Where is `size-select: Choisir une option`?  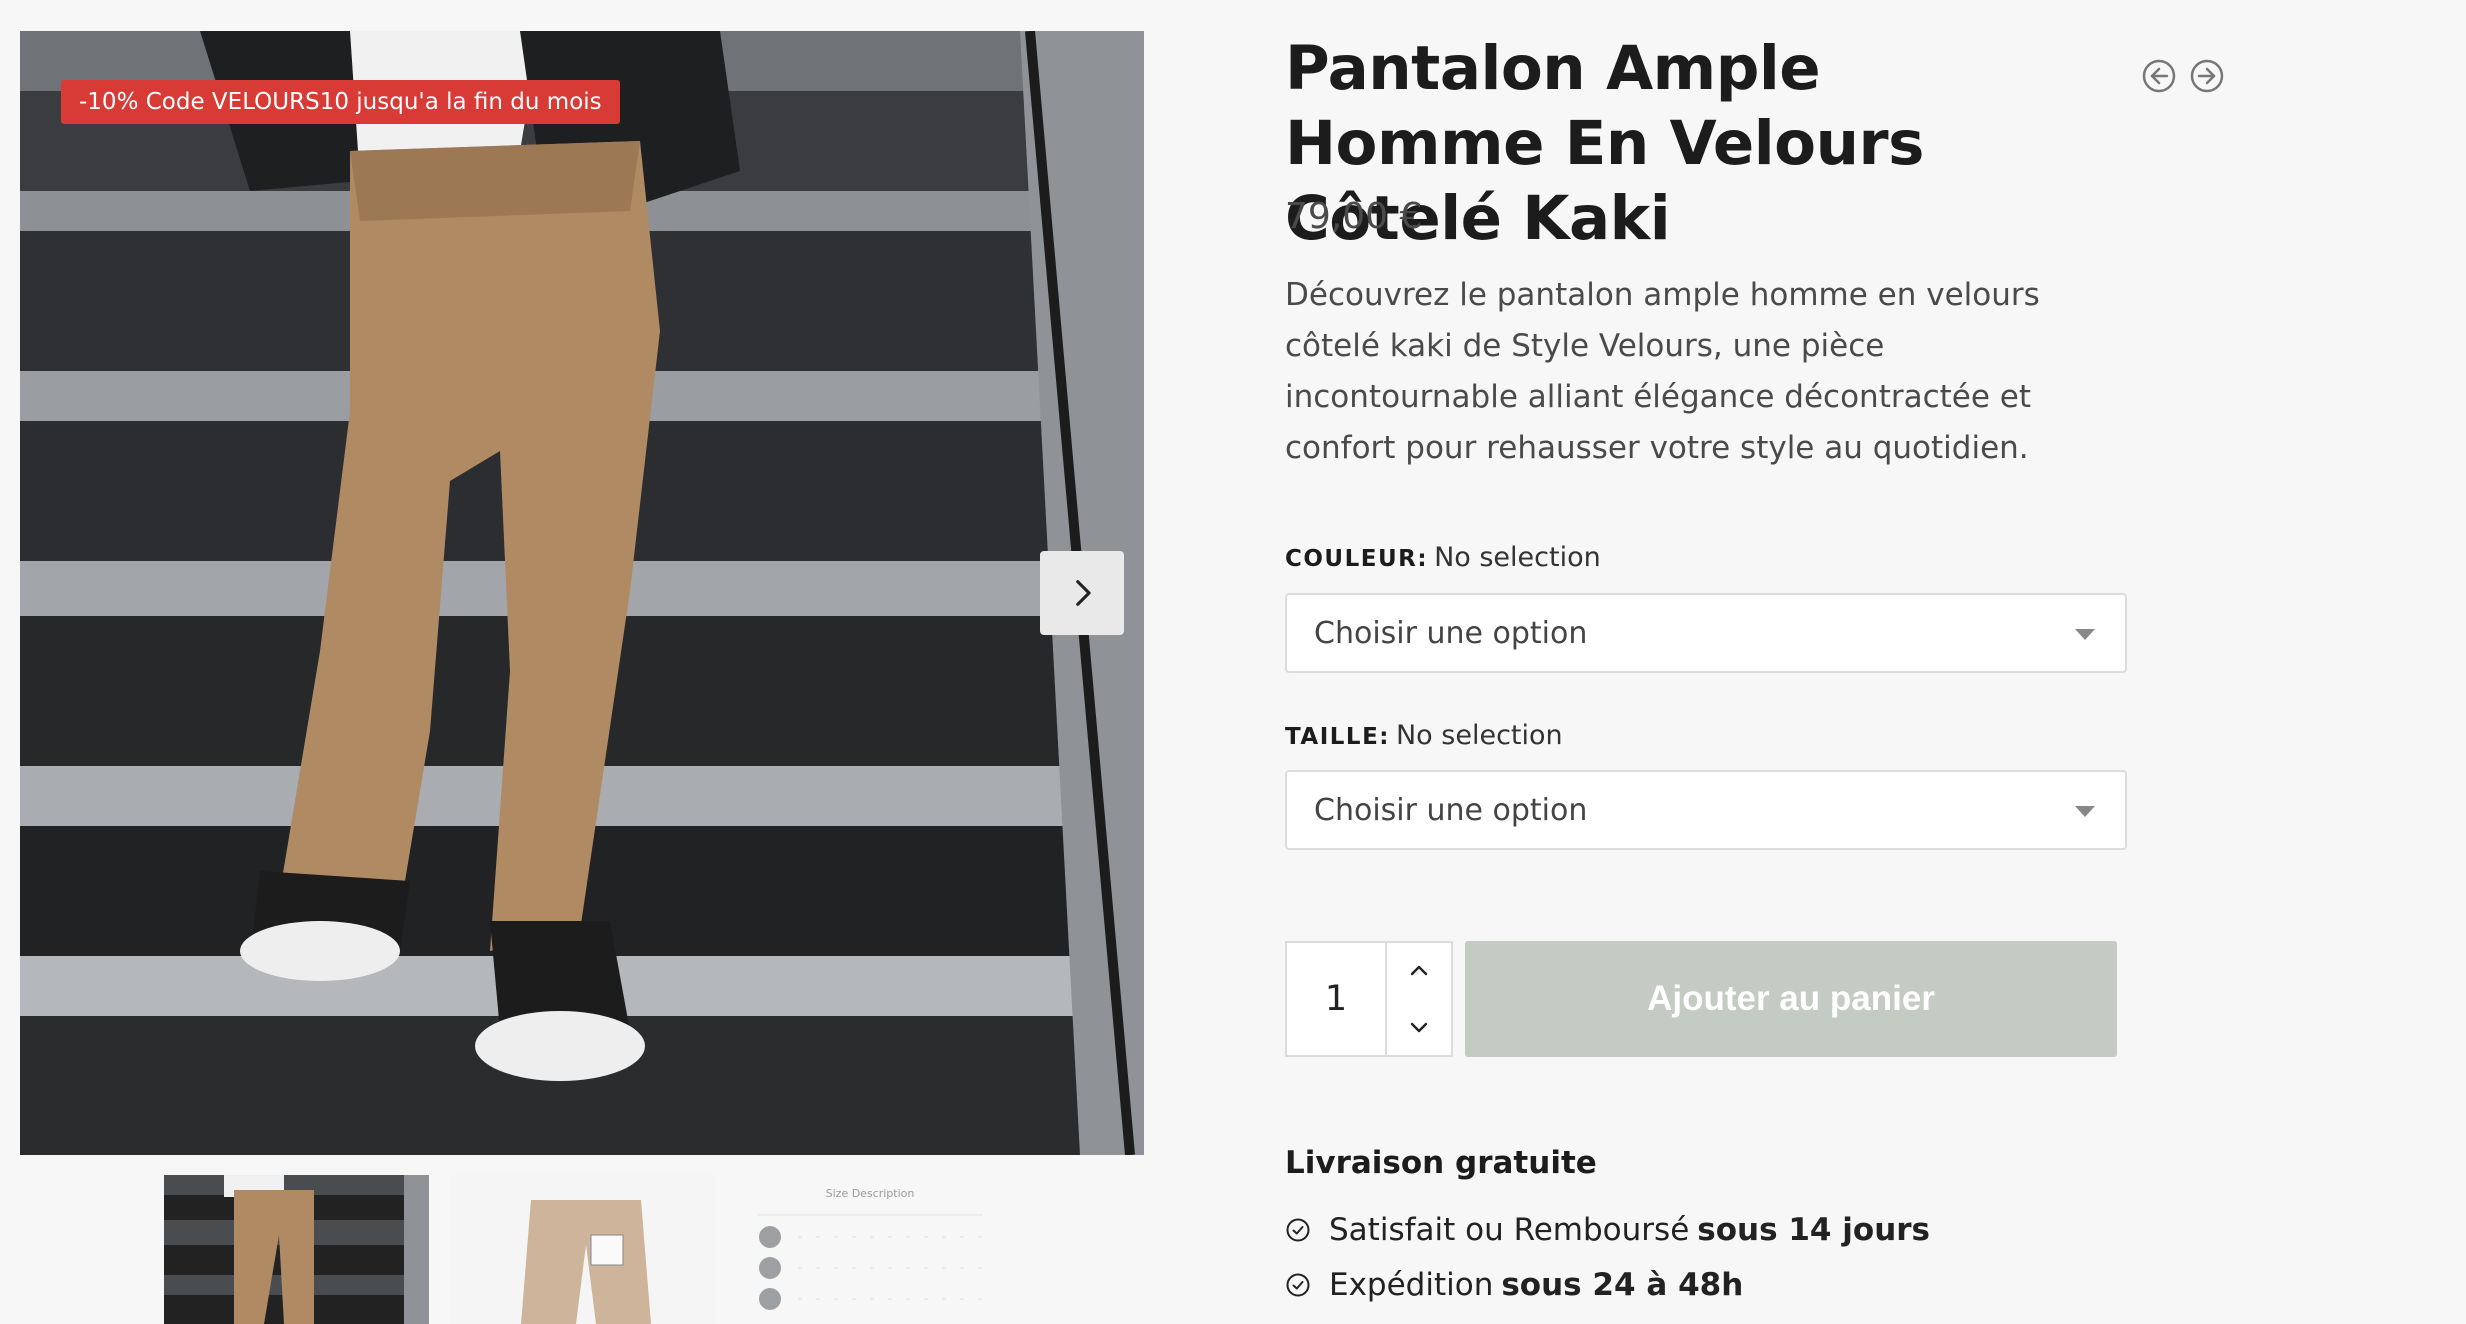
size-select: Choisir une option is located at coordinates (1706, 810).